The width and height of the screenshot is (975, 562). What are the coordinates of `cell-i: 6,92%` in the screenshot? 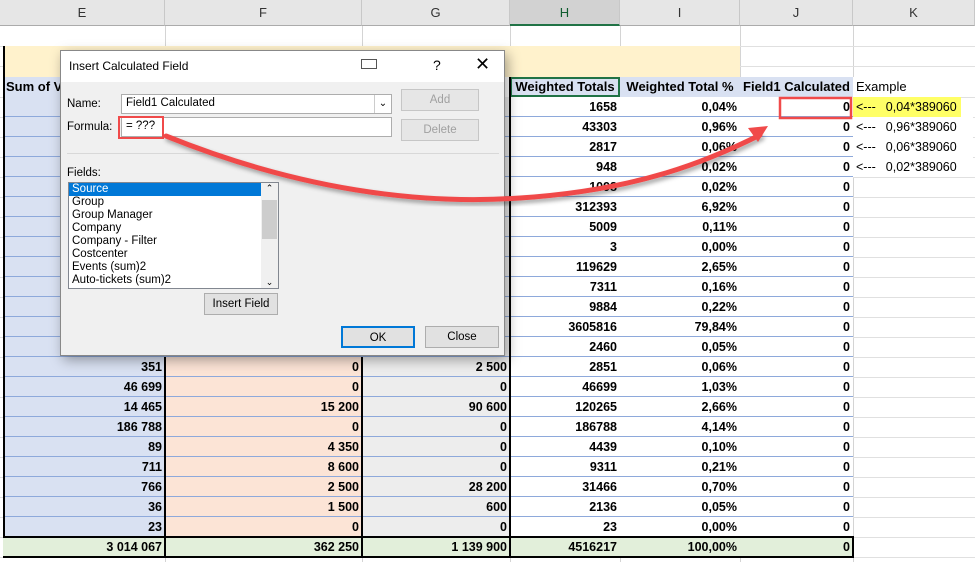 It's located at (680, 207).